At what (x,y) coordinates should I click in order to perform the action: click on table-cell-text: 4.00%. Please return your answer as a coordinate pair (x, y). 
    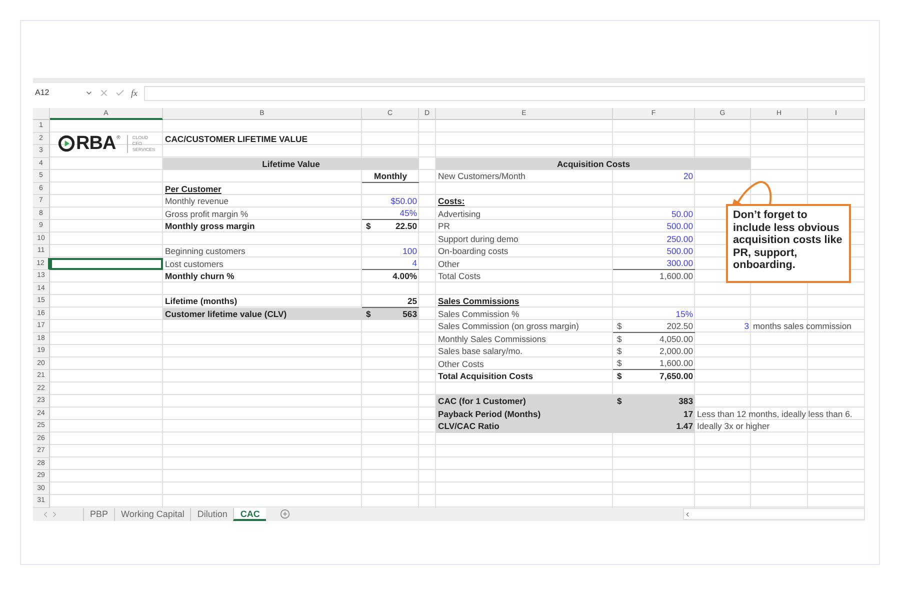
    Looking at the image, I should click on (405, 276).